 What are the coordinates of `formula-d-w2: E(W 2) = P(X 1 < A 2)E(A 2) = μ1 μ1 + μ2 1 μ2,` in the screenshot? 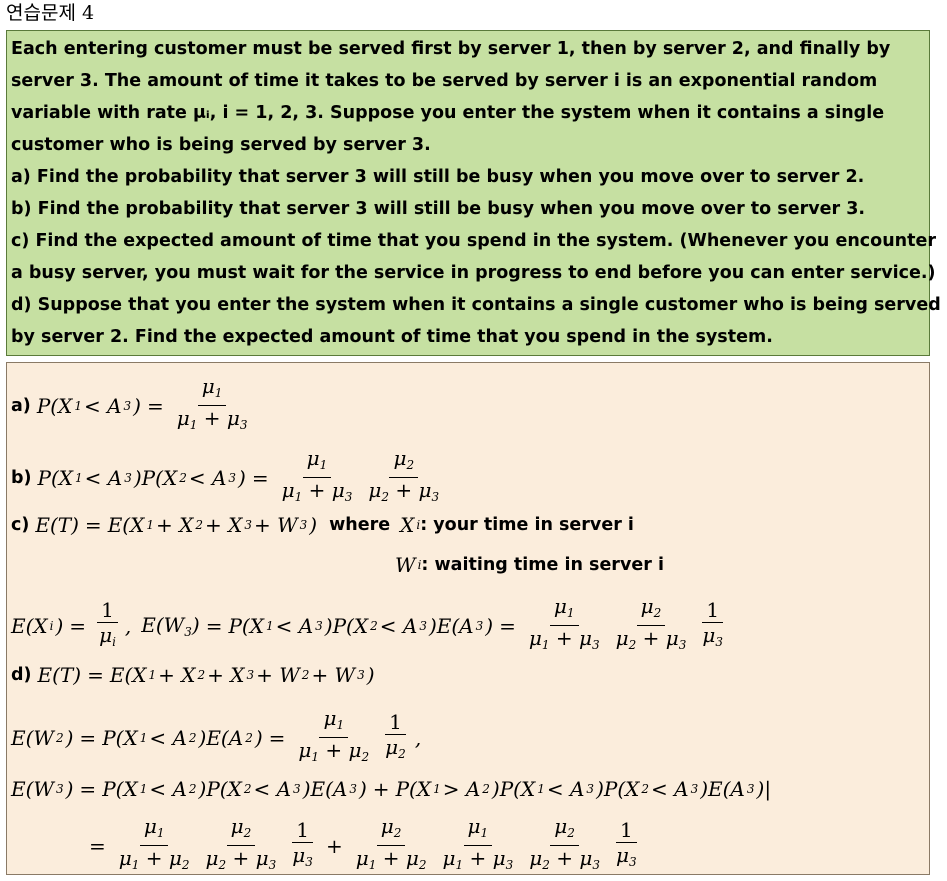 It's located at (216, 735).